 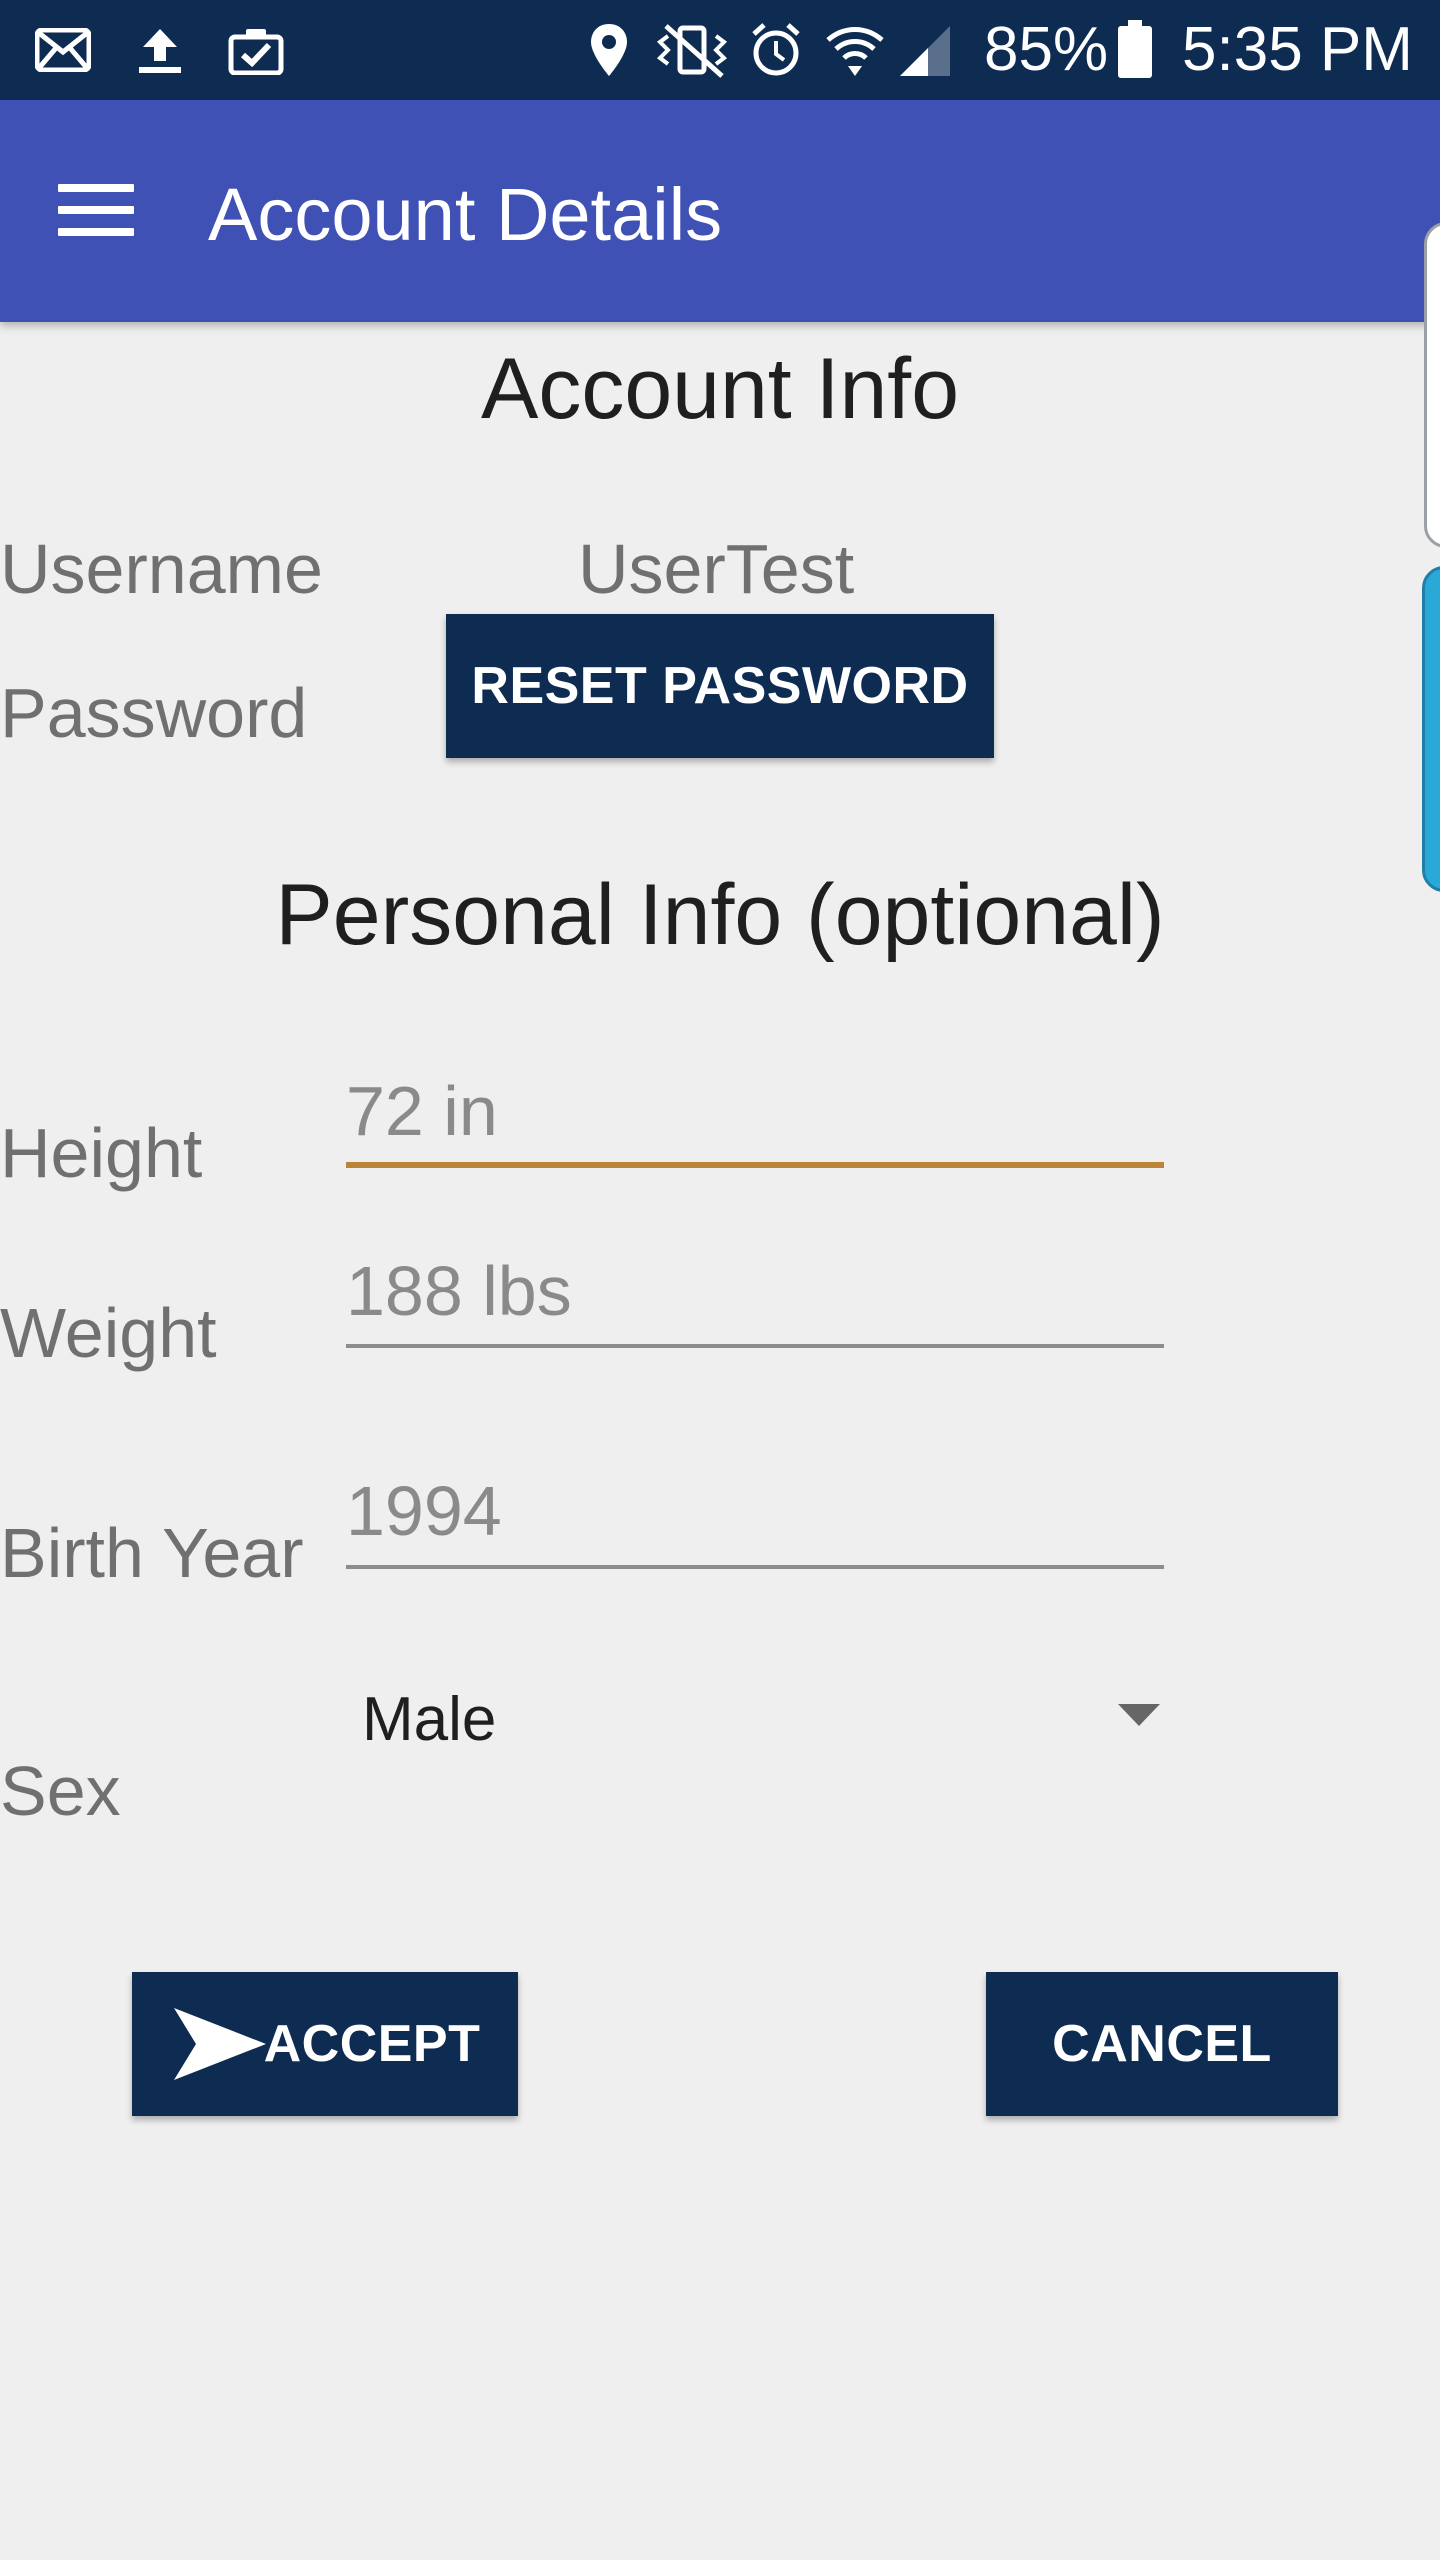 What do you see at coordinates (1135, 49) in the screenshot?
I see `battery-icon` at bounding box center [1135, 49].